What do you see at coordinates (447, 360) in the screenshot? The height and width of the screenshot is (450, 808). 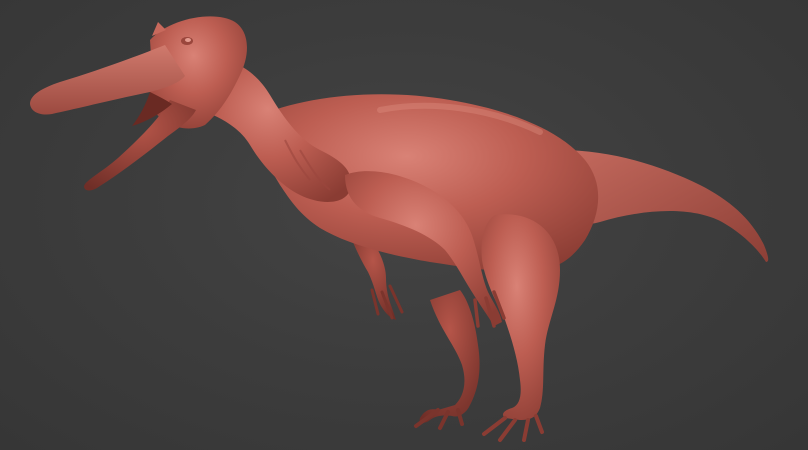 I see `far-hind-leg` at bounding box center [447, 360].